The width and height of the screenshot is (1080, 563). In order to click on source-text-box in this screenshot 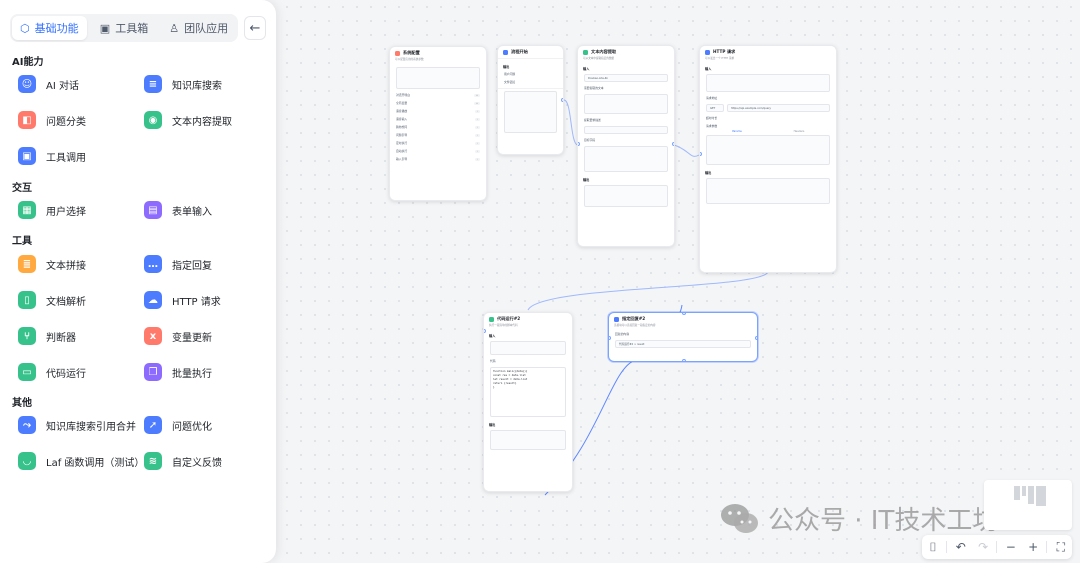, I will do `click(626, 104)`.